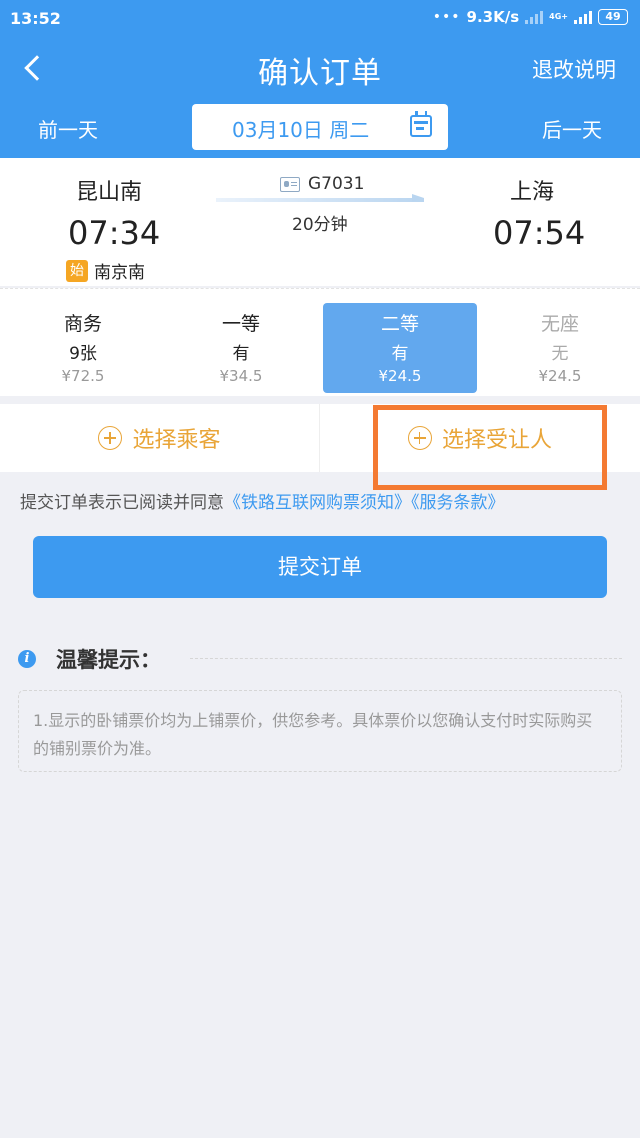  I want to click on status-time: 13:52, so click(35, 18).